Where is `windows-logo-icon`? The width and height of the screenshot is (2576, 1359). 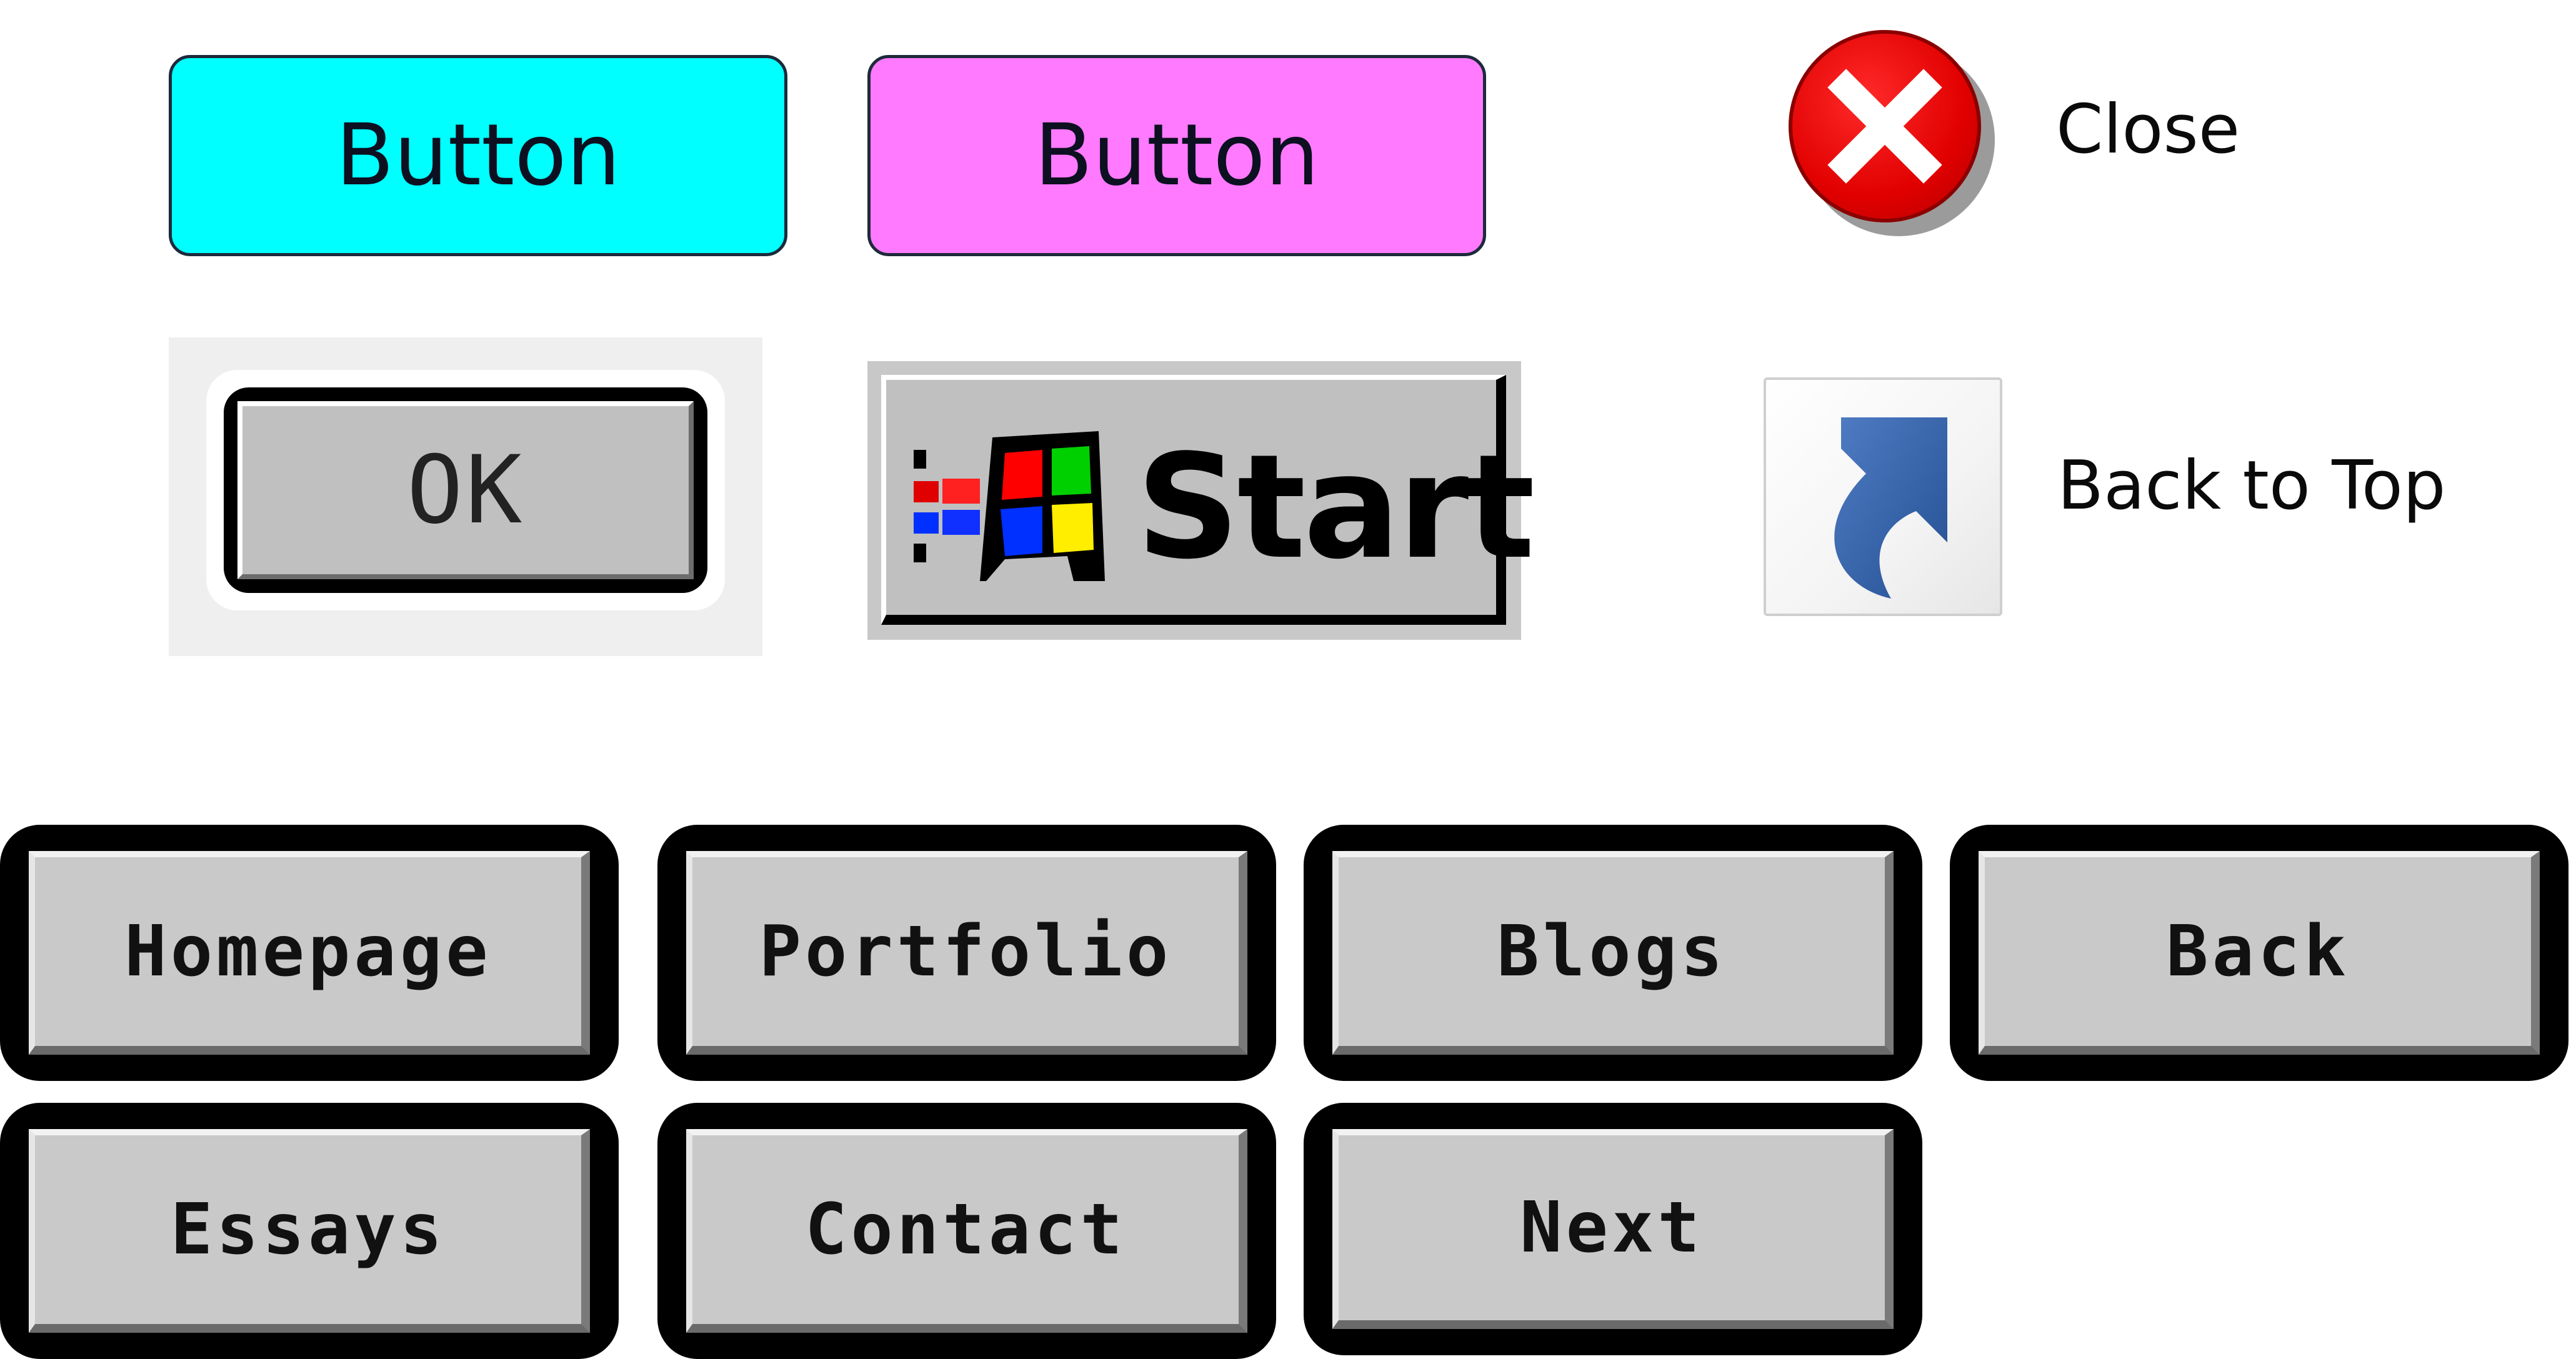
windows-logo-icon is located at coordinates (1009, 506).